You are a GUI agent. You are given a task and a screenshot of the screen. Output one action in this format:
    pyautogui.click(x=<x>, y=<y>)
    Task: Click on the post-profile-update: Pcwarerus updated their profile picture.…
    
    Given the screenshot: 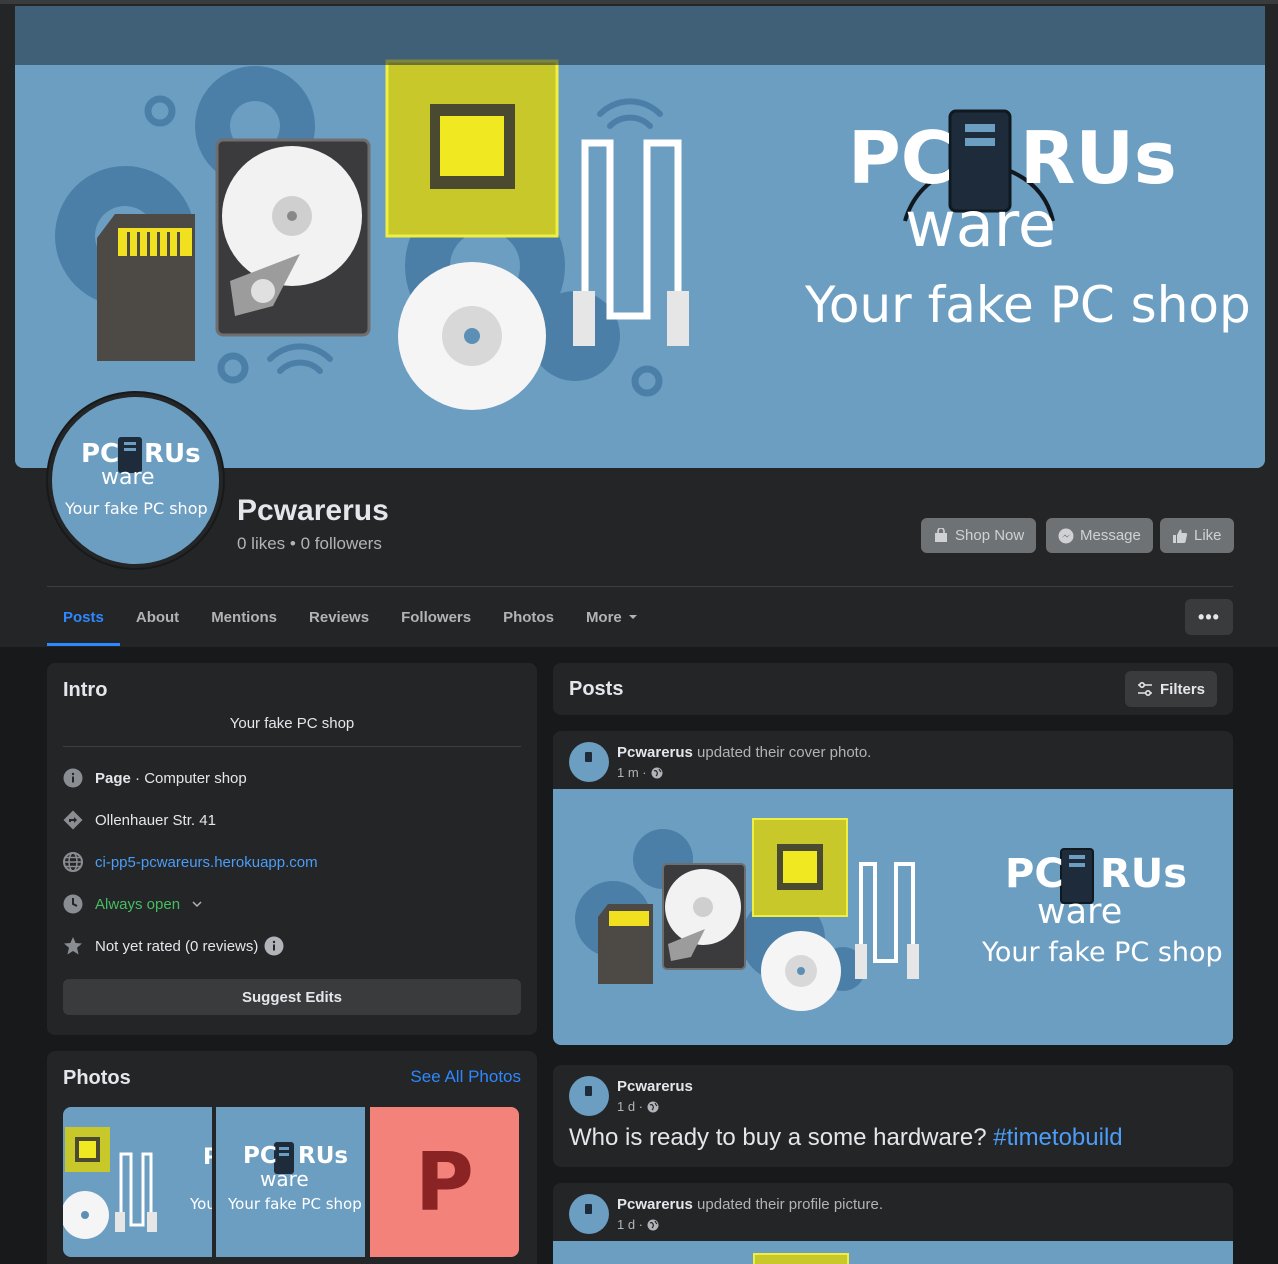 What is the action you would take?
    pyautogui.click(x=893, y=1223)
    